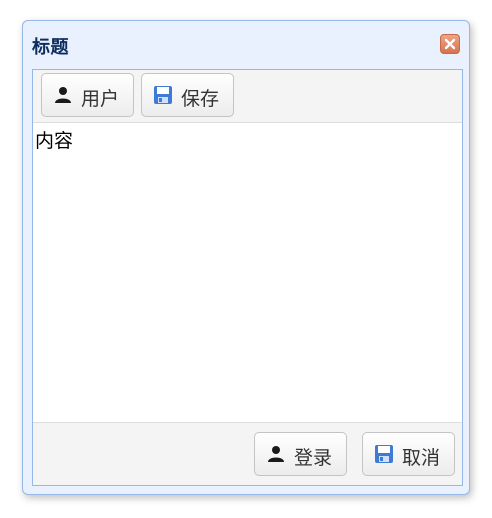  What do you see at coordinates (54, 141) in the screenshot?
I see `content-text: 内容` at bounding box center [54, 141].